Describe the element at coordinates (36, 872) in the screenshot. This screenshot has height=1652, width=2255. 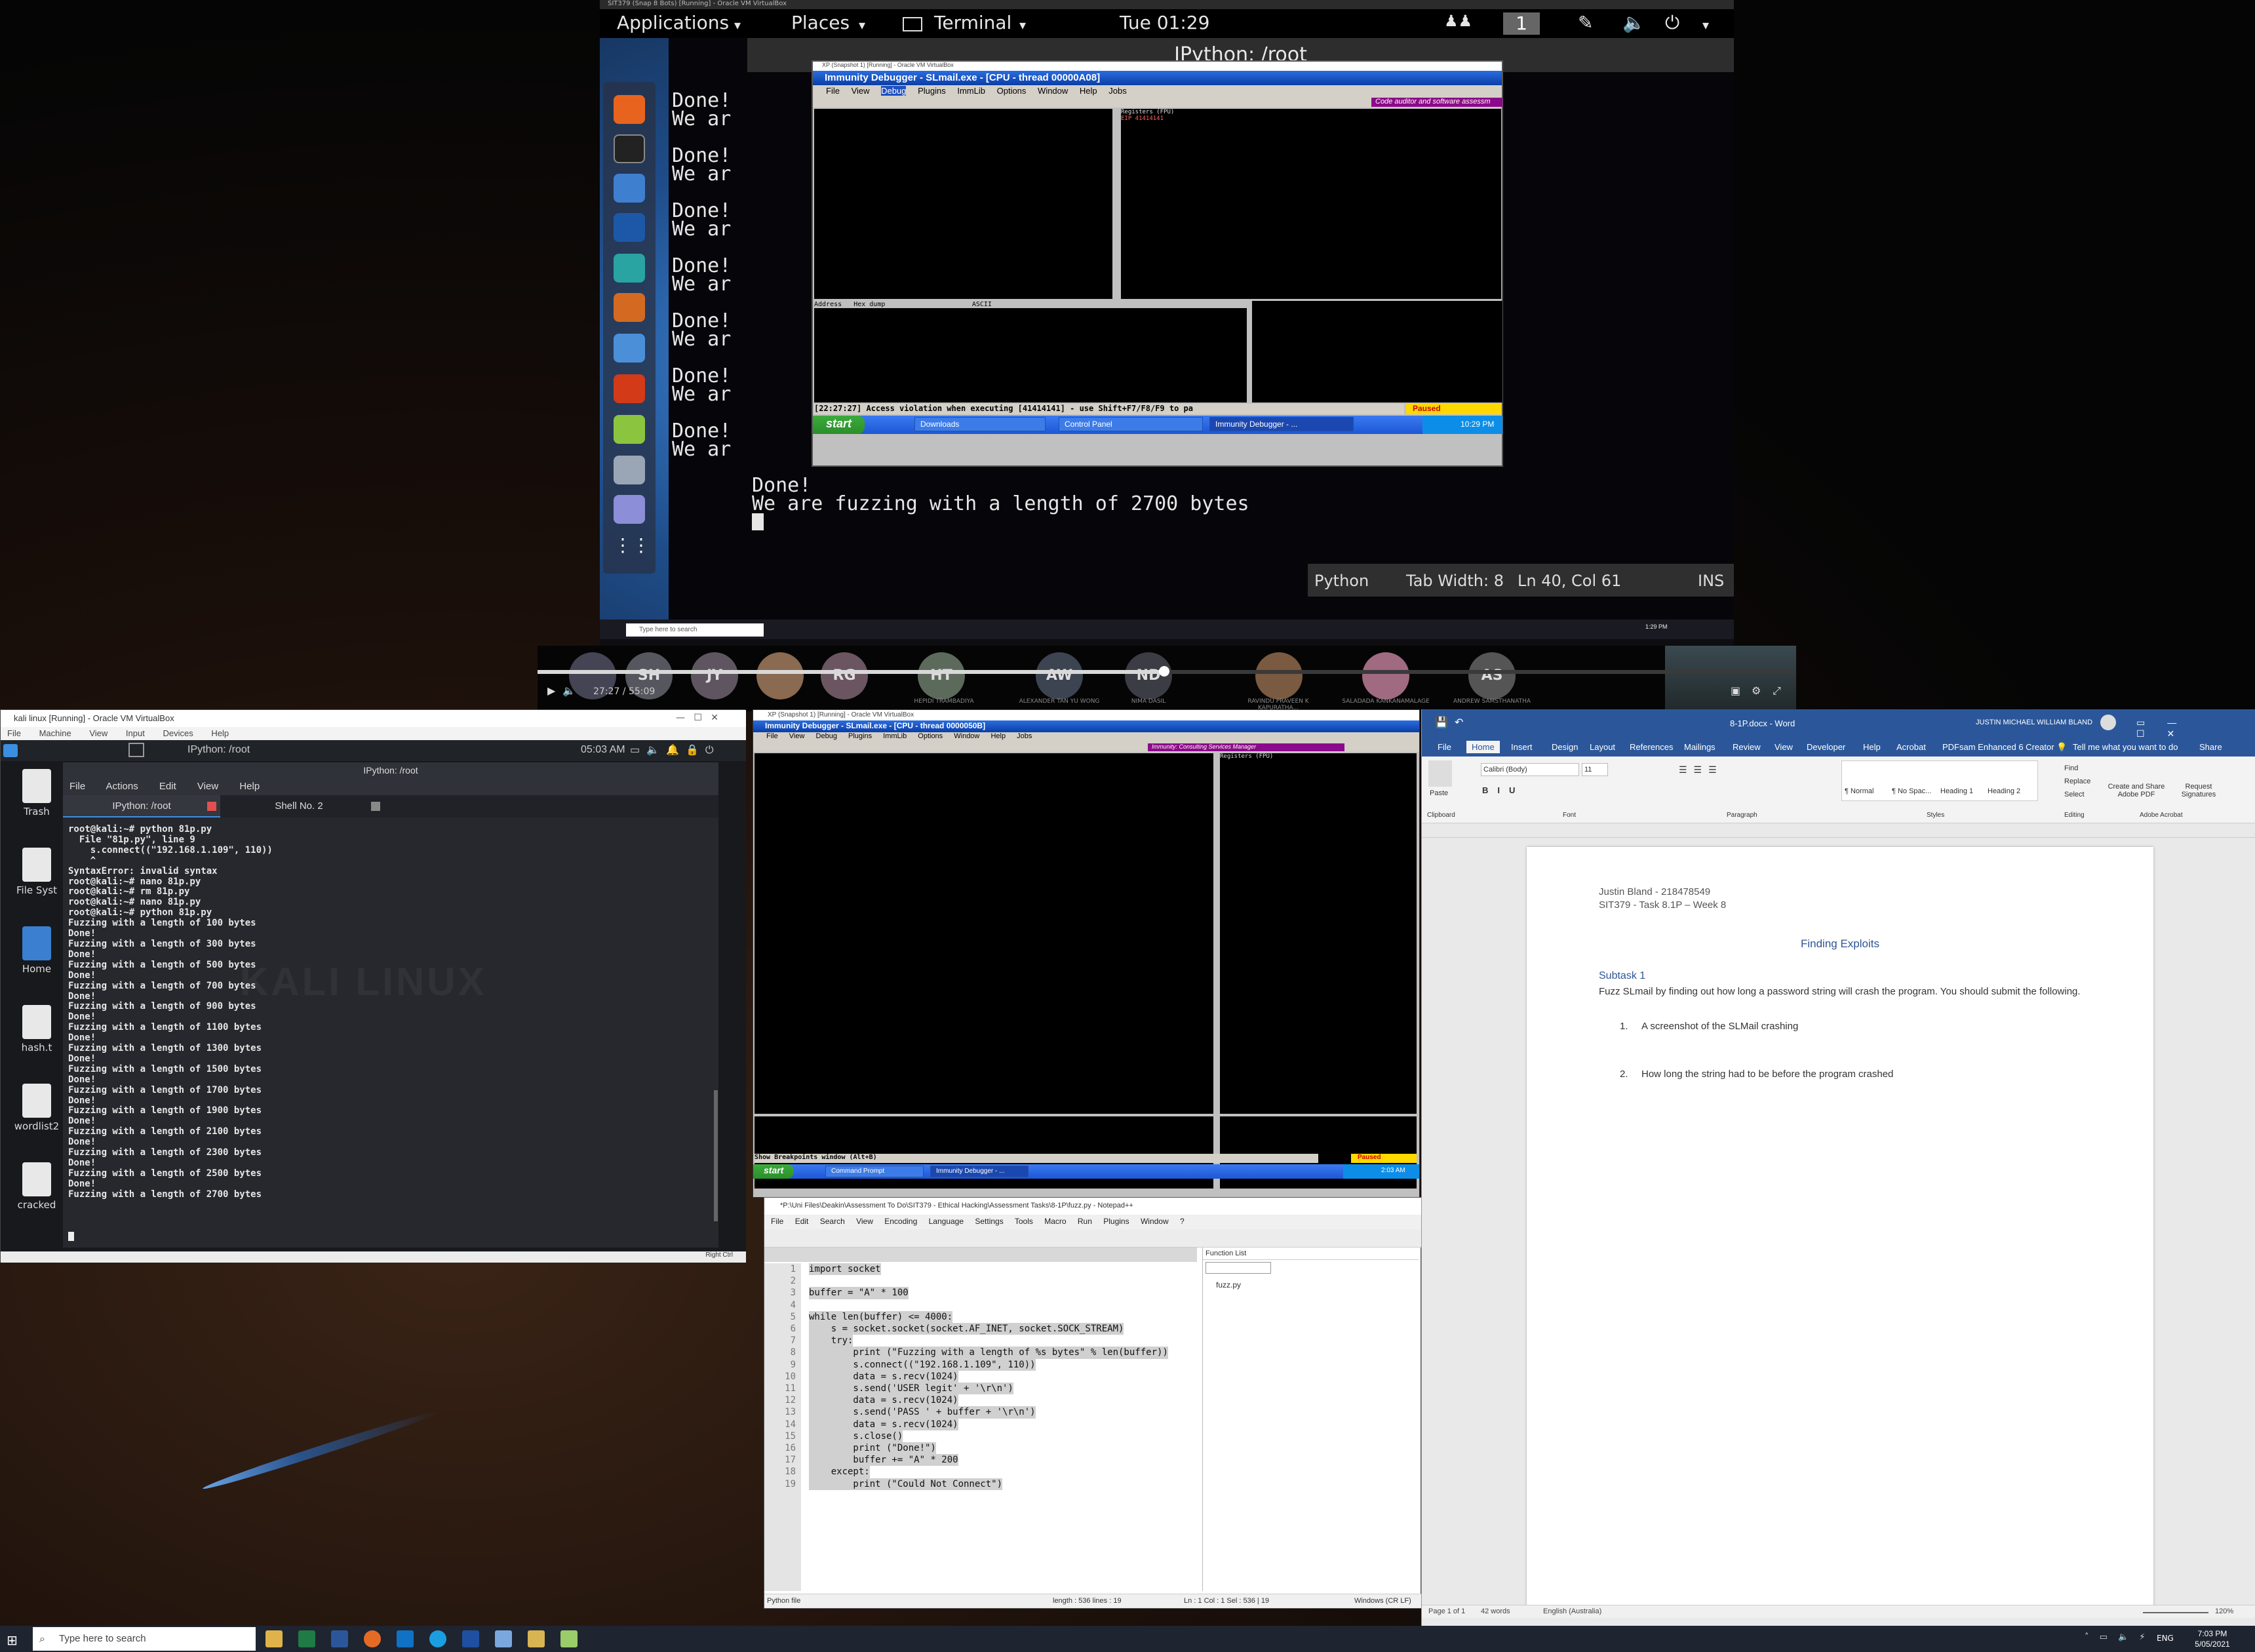
I see `desktop-icon-filesystem: File Syst` at that location.